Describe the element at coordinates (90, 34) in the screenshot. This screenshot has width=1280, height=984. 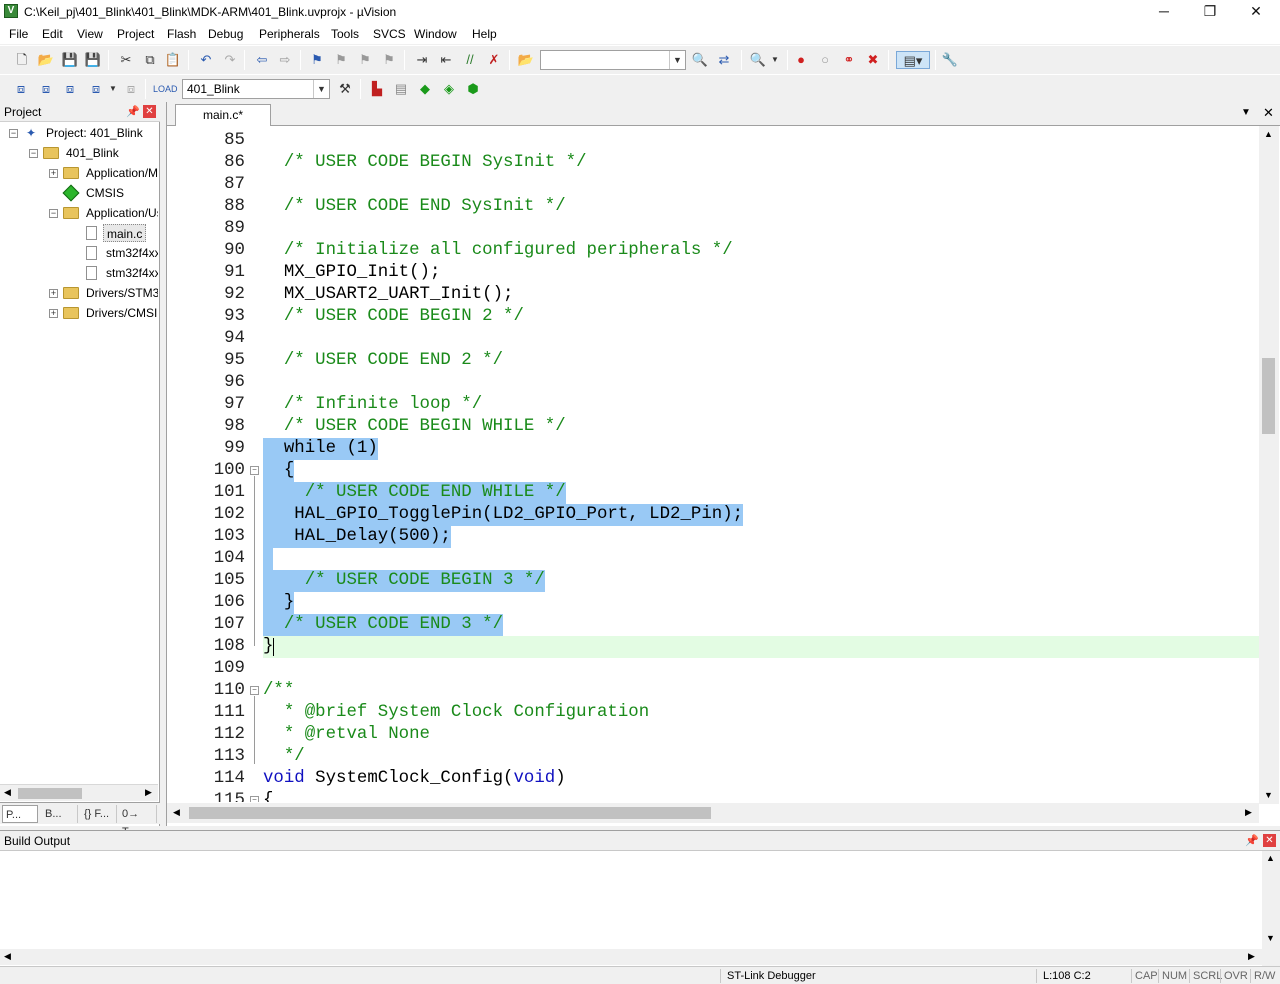
I see `menu-view: View` at that location.